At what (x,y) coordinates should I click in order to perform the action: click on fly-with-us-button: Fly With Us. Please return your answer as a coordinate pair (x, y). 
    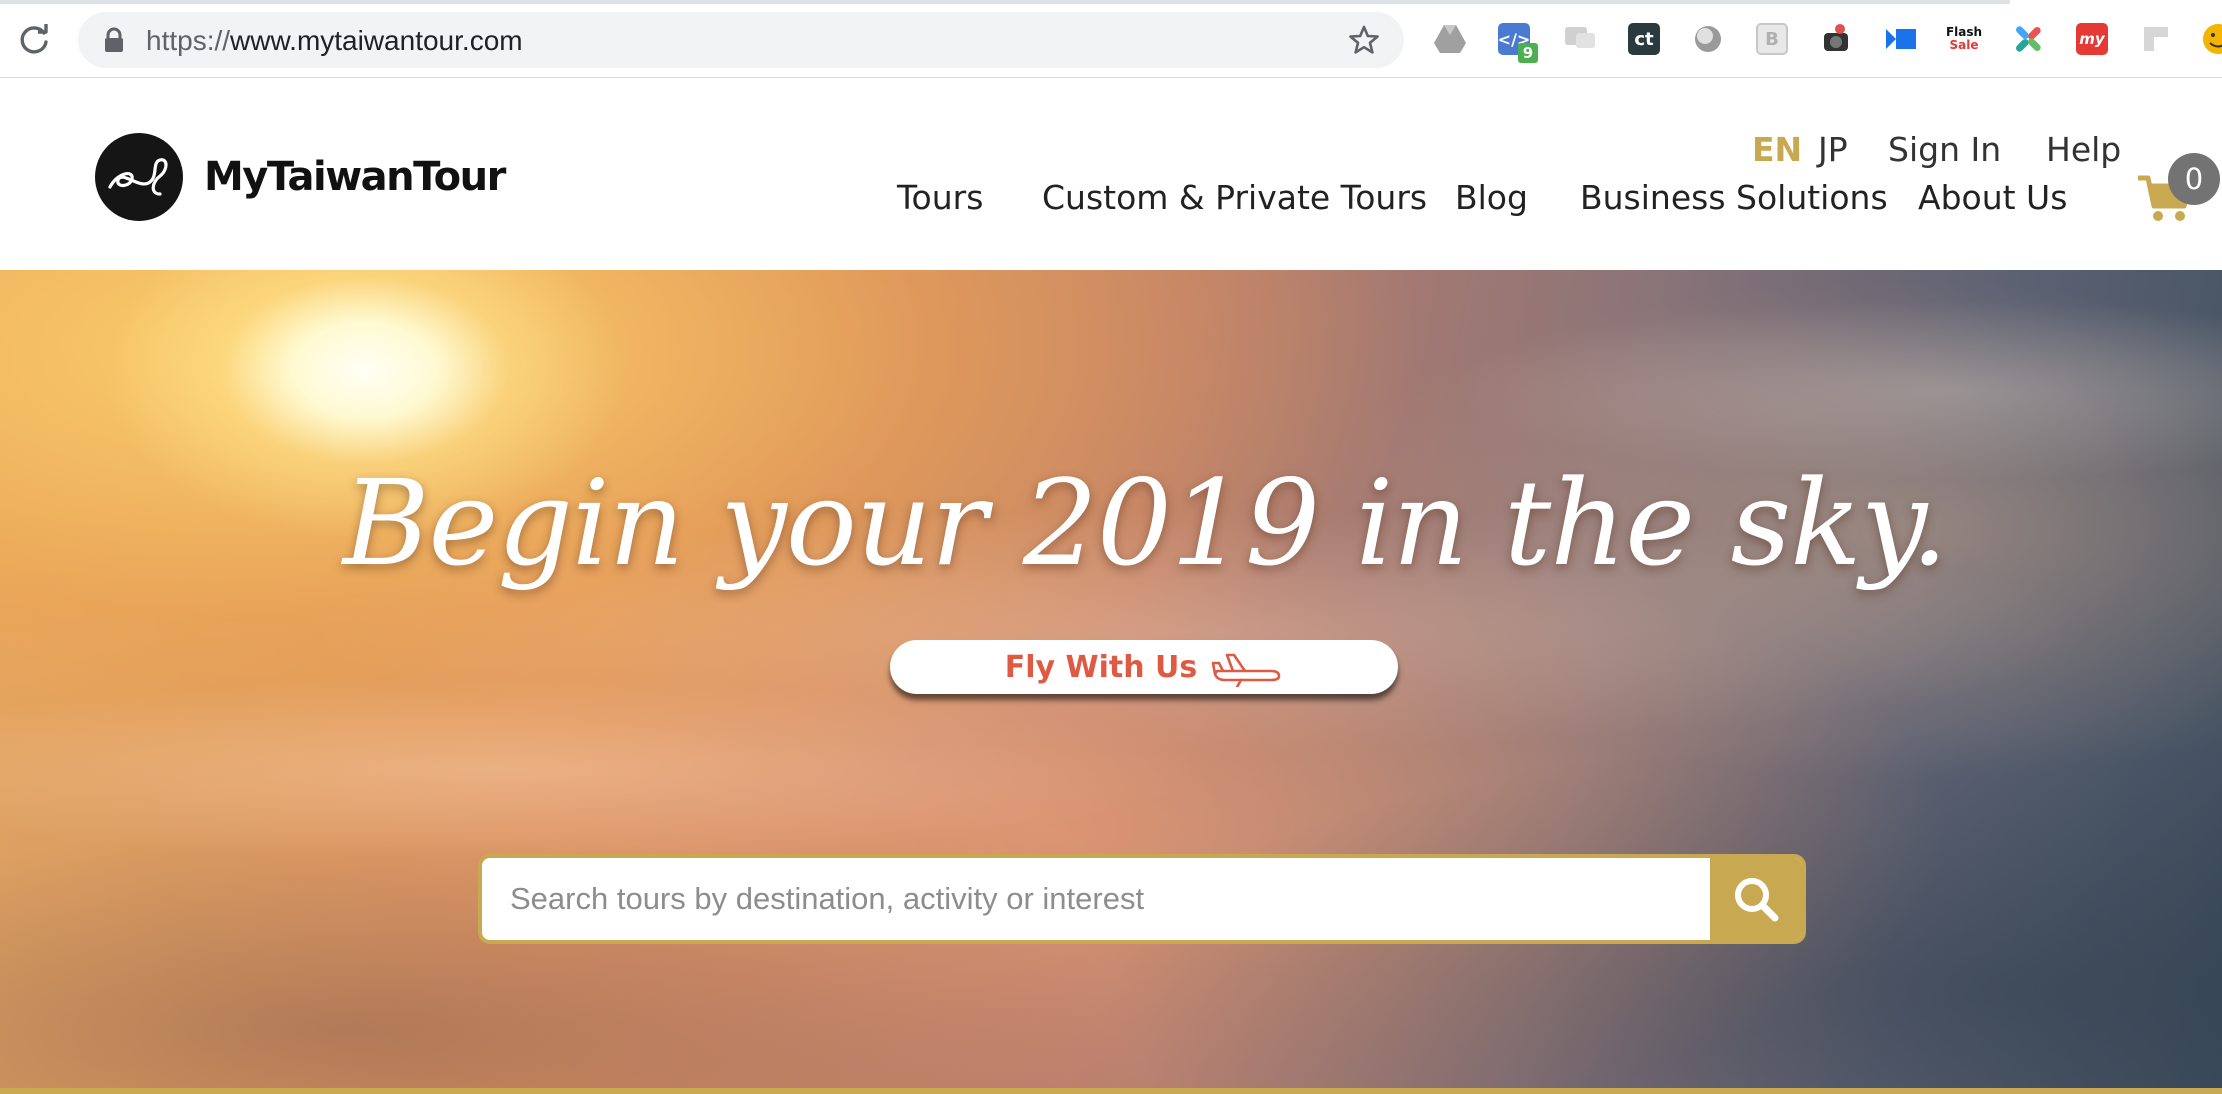
    Looking at the image, I should click on (1144, 667).